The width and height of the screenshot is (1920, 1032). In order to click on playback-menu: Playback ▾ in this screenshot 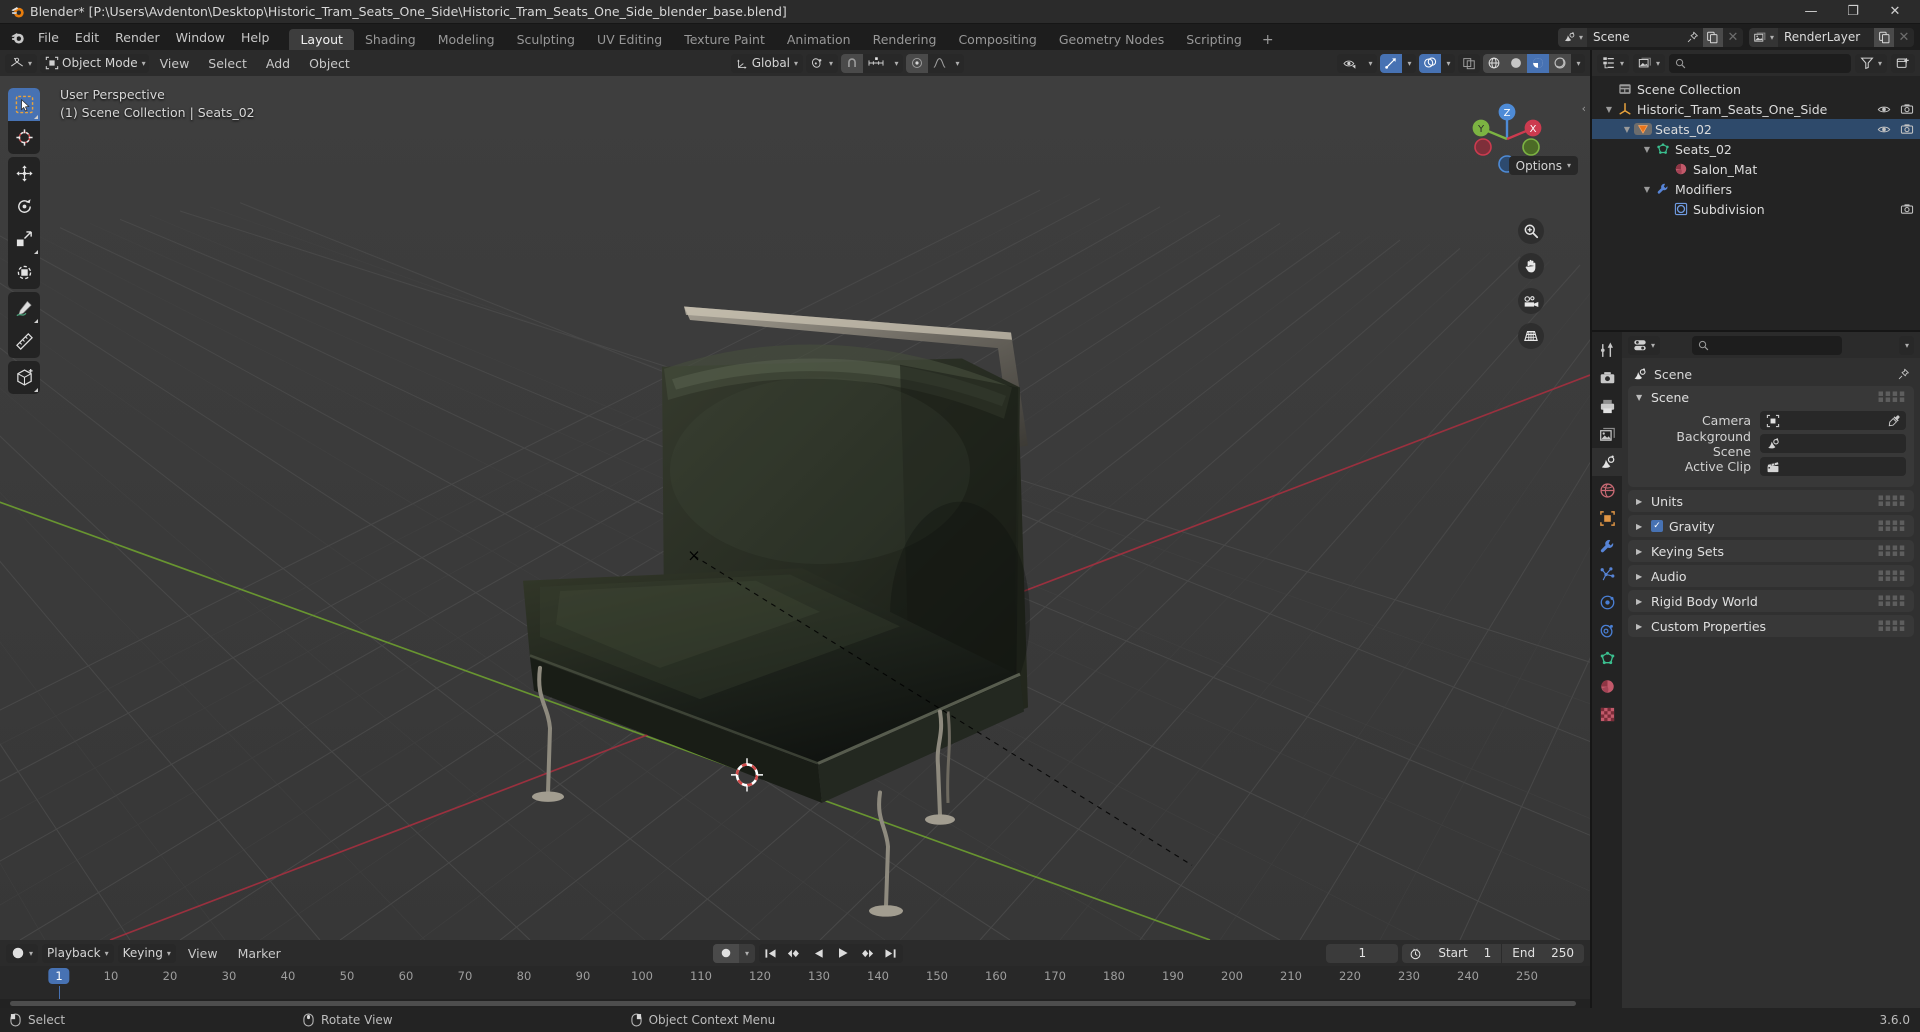, I will do `click(78, 953)`.